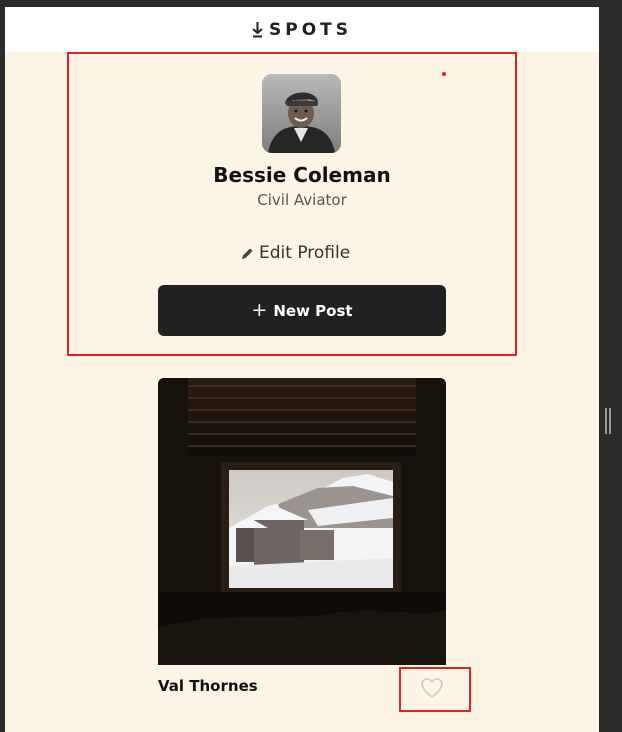 This screenshot has width=622, height=732. What do you see at coordinates (259, 310) in the screenshot?
I see `plus-icon: +` at bounding box center [259, 310].